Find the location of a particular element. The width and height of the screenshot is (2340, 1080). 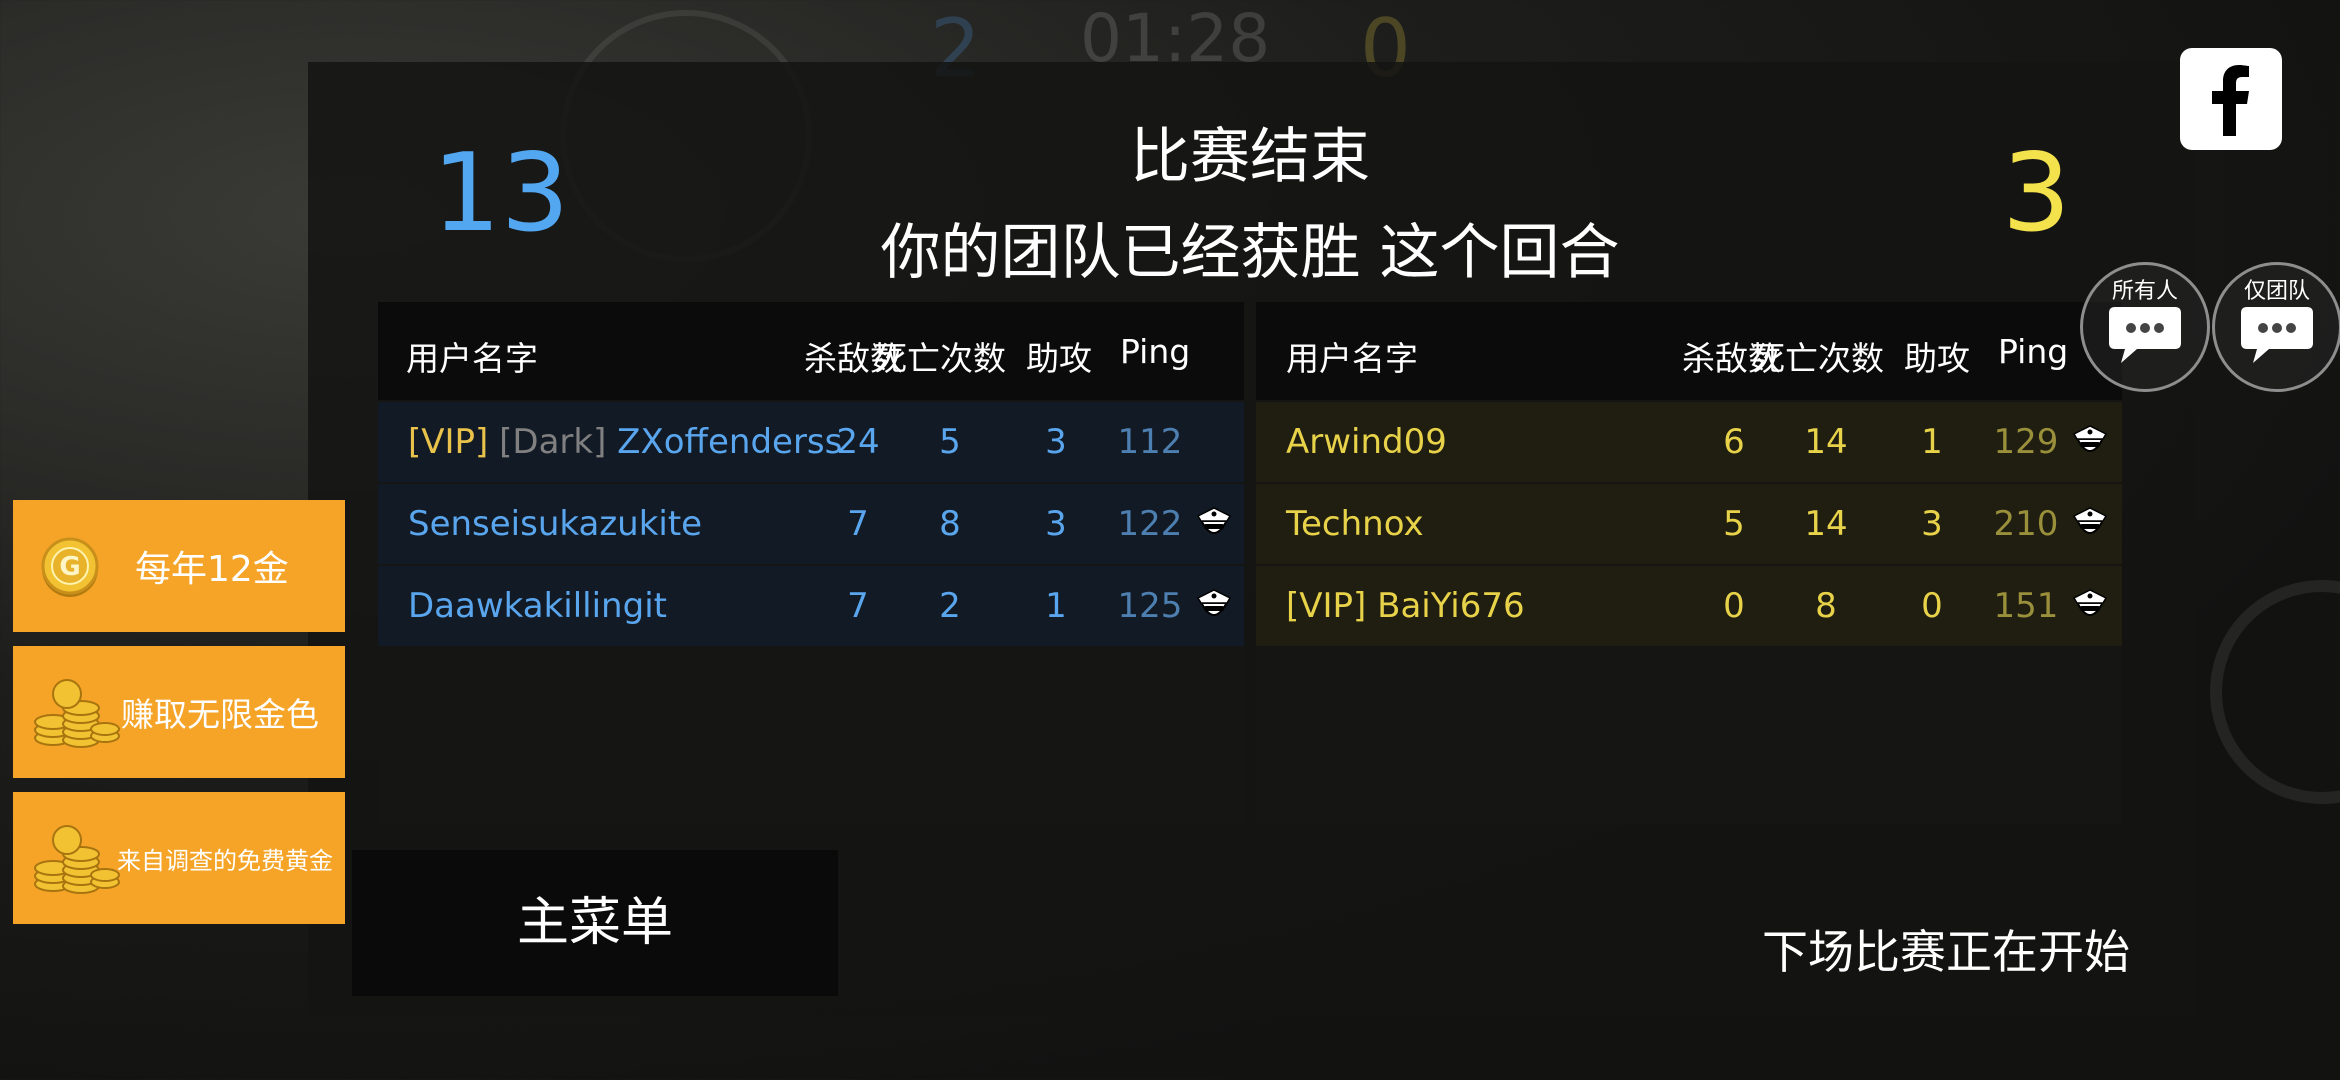

promo-label: 来自调查的免费黄金 is located at coordinates (225, 860).